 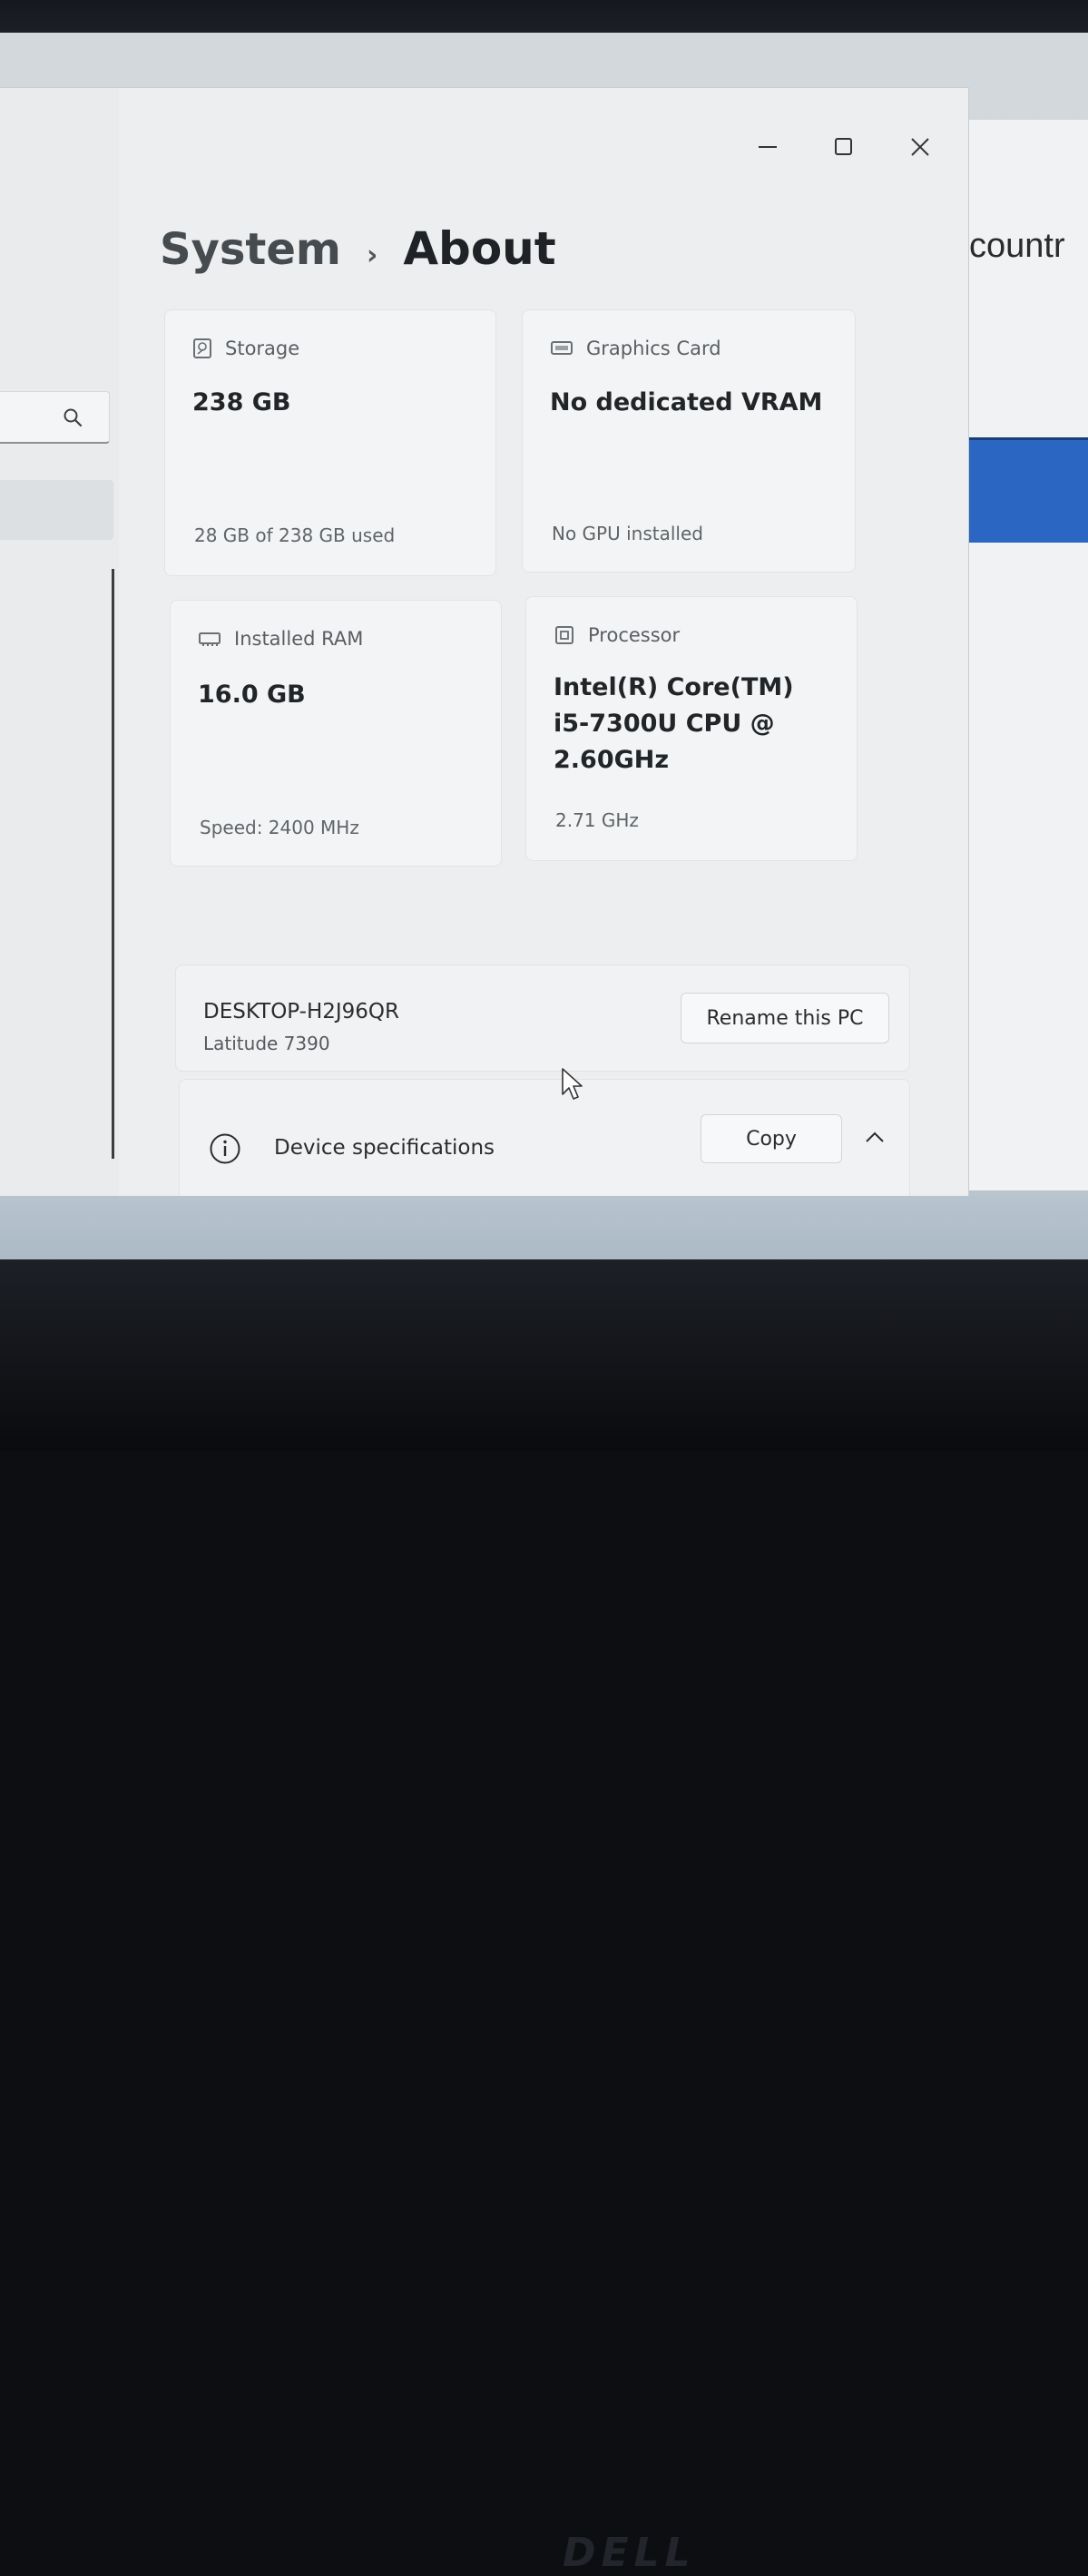 I want to click on device-model: Latitude 7390, so click(x=266, y=1043).